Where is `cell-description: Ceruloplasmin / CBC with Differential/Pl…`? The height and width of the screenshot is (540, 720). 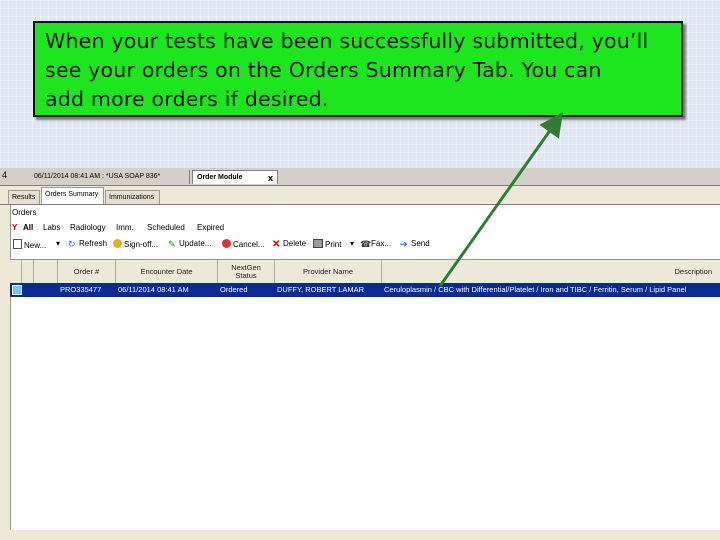
cell-description: Ceruloplasmin / CBC with Differential/Pl… is located at coordinates (535, 289).